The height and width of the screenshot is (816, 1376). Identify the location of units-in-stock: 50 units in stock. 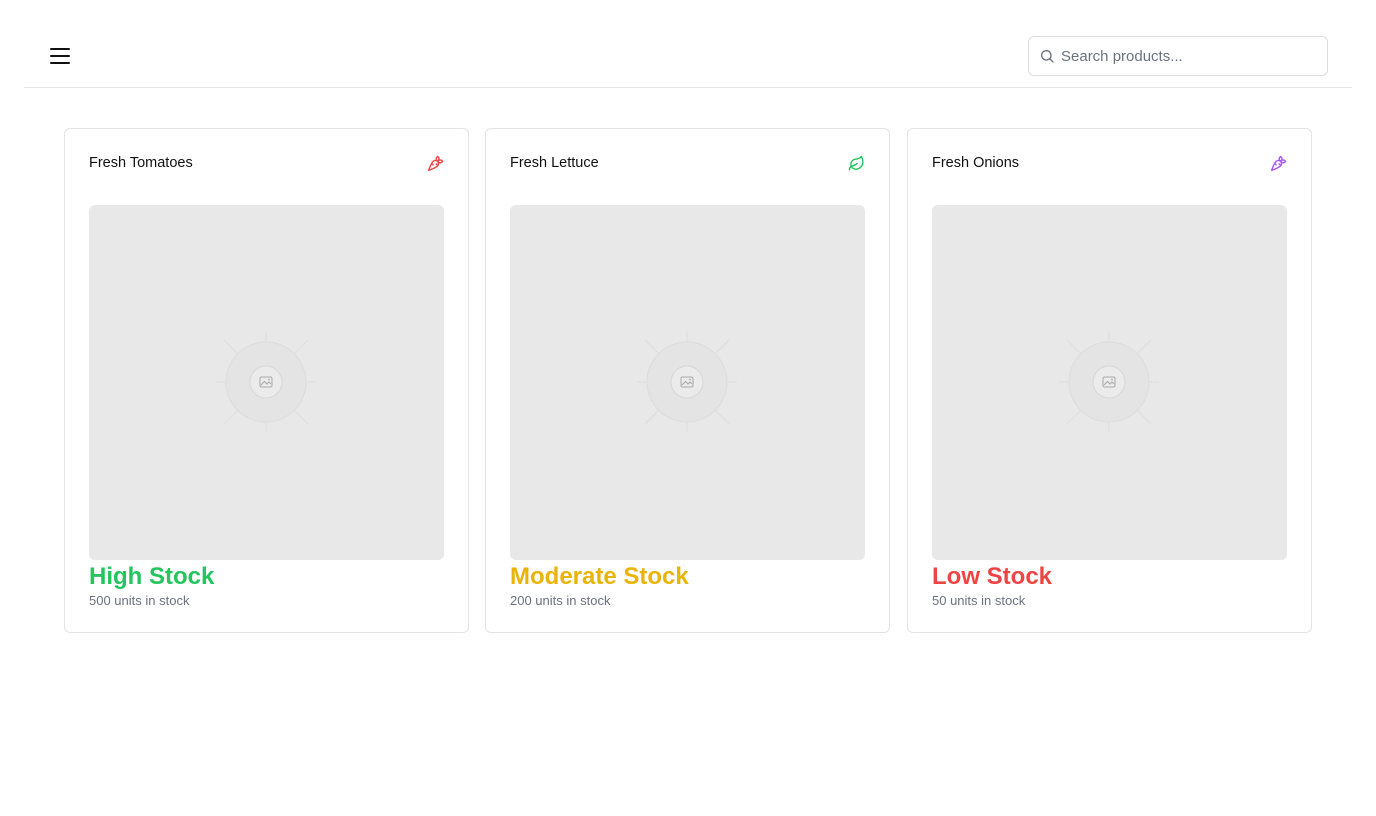
(979, 600).